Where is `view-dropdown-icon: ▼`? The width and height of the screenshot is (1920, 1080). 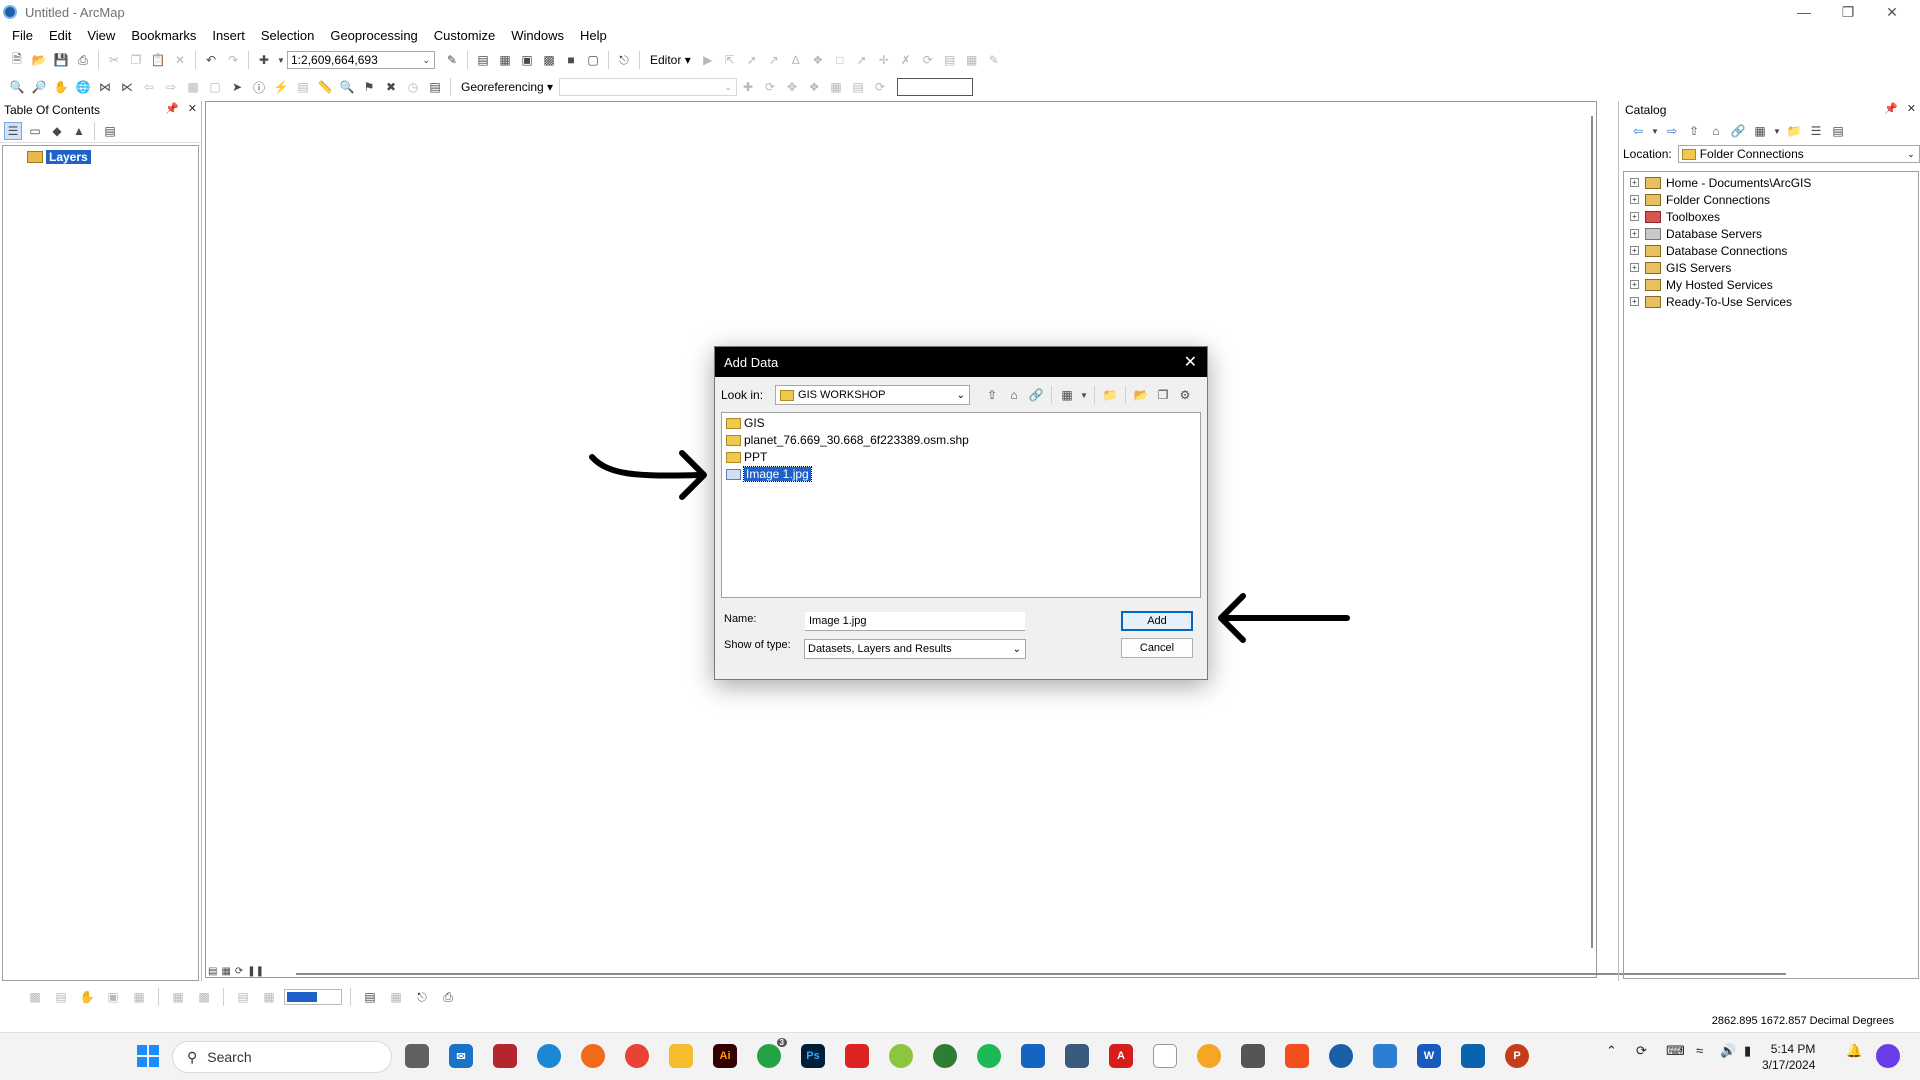 view-dropdown-icon: ▼ is located at coordinates (1084, 395).